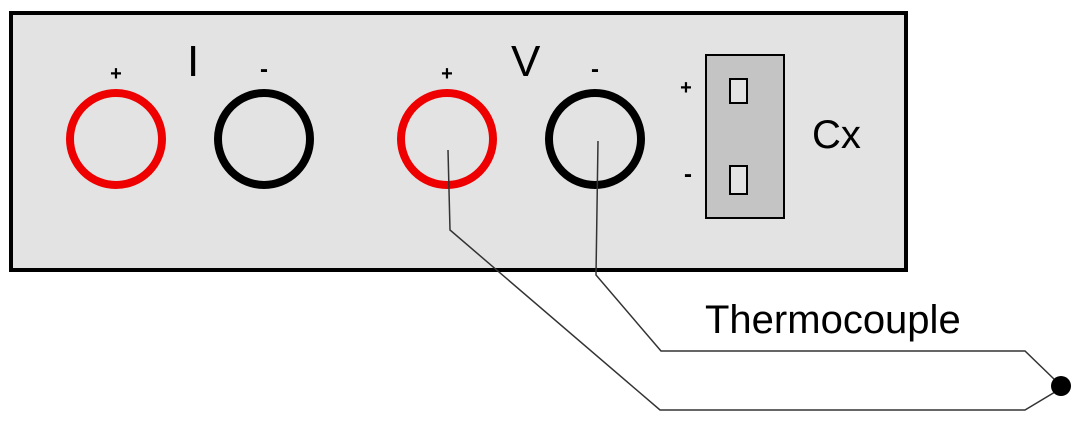 The height and width of the screenshot is (421, 1072). Describe the element at coordinates (116, 74) in the screenshot. I see `current-plus-sign: +` at that location.